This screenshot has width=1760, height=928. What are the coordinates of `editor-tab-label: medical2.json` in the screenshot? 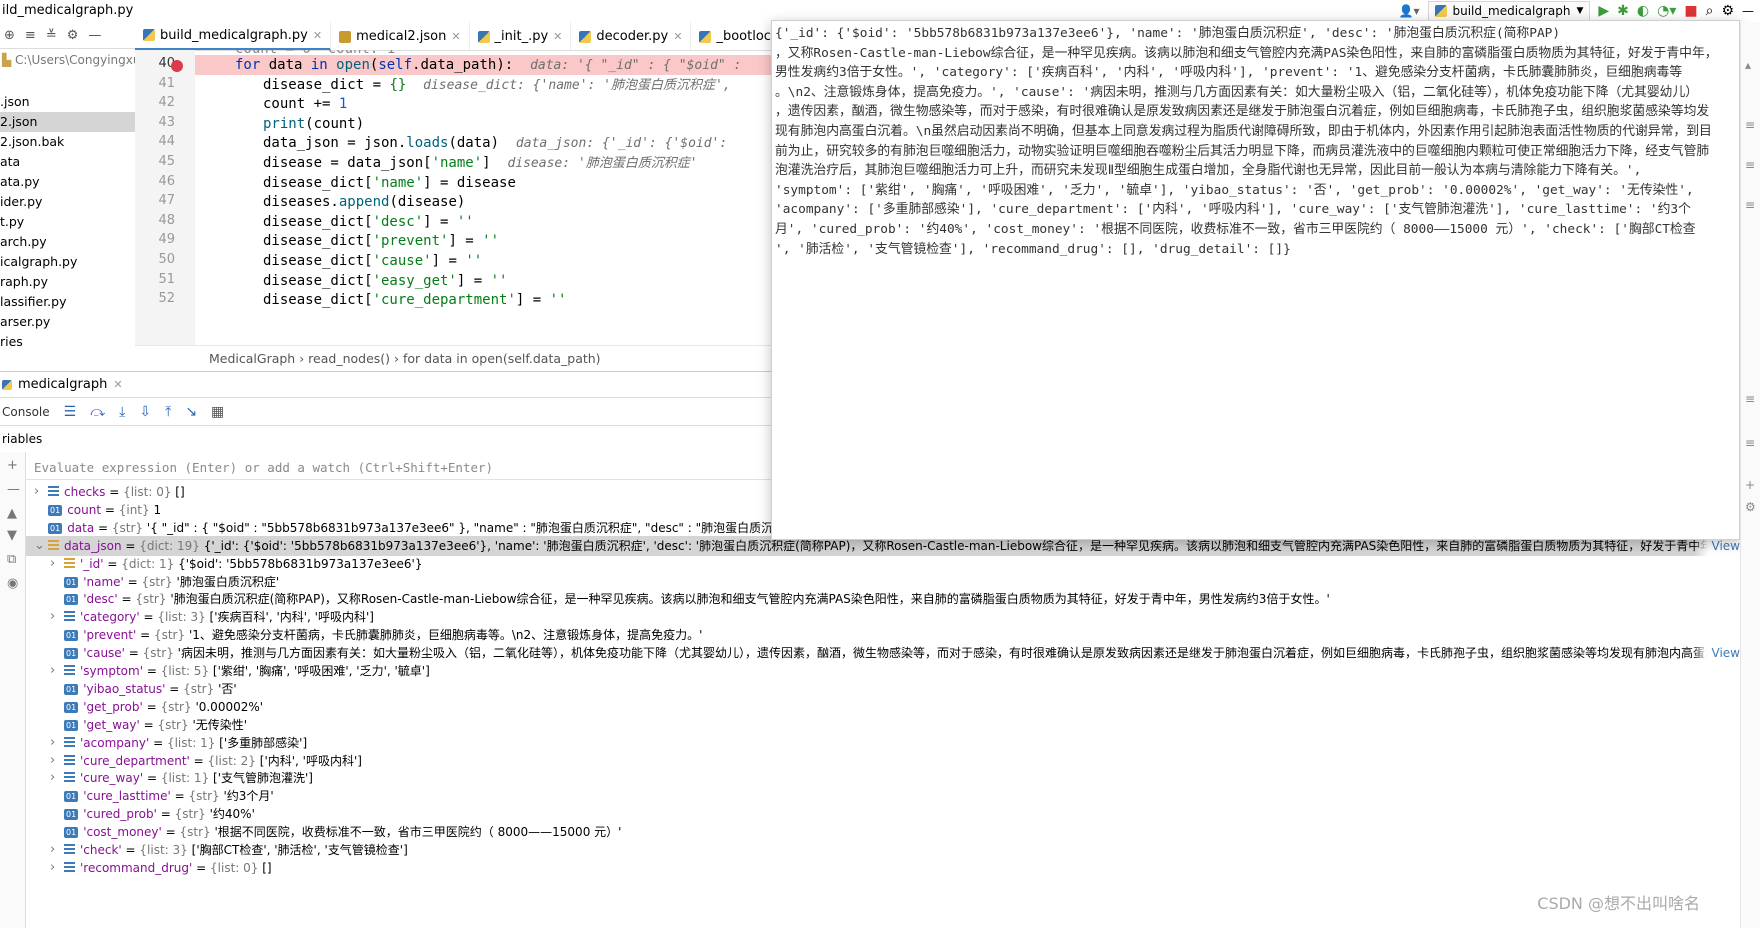 It's located at (401, 36).